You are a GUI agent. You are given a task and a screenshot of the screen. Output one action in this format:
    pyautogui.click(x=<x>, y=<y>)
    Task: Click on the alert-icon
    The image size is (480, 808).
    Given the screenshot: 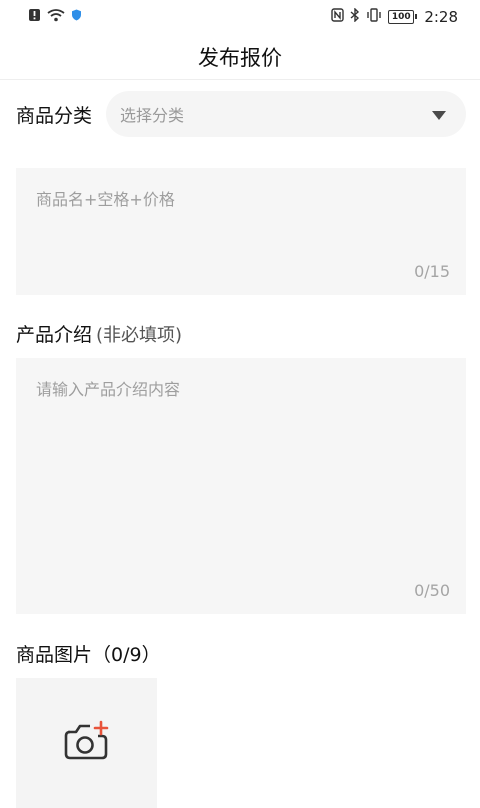 What is the action you would take?
    pyautogui.click(x=34, y=17)
    